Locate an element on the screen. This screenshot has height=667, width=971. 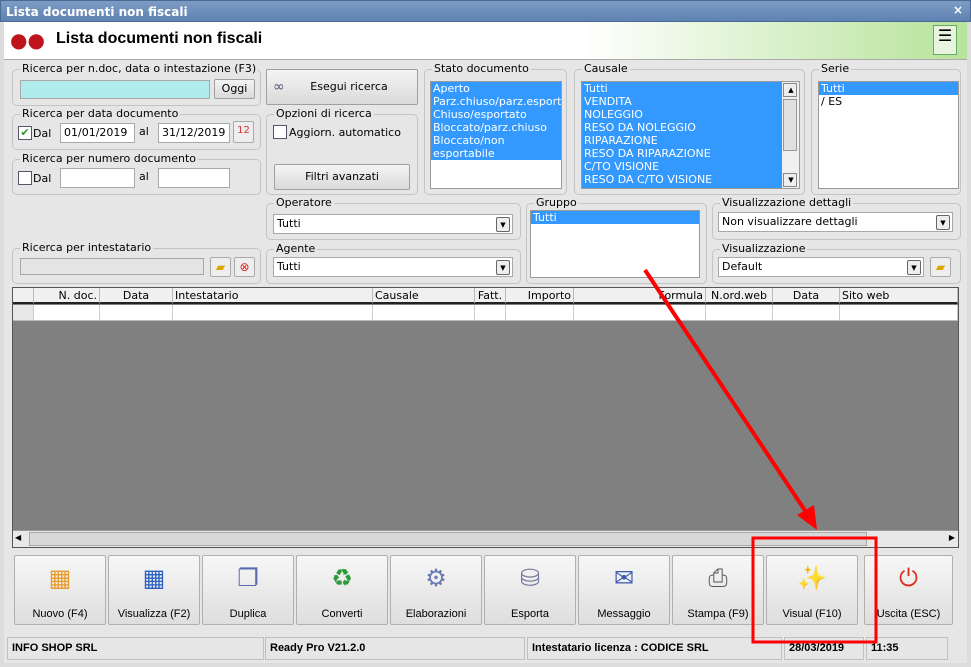
message-icon: ✉ is located at coordinates (624, 578).